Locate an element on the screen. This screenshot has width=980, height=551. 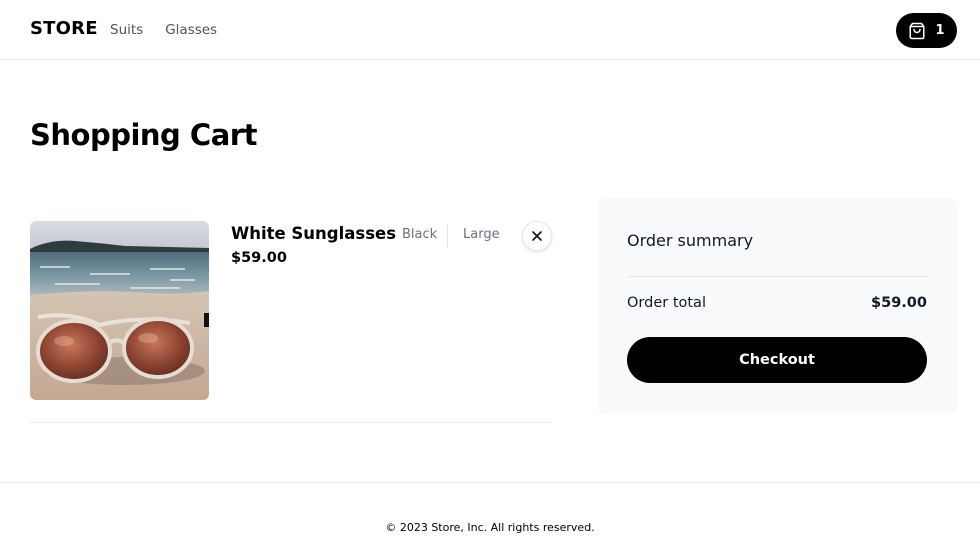
product-size: Large is located at coordinates (481, 234).